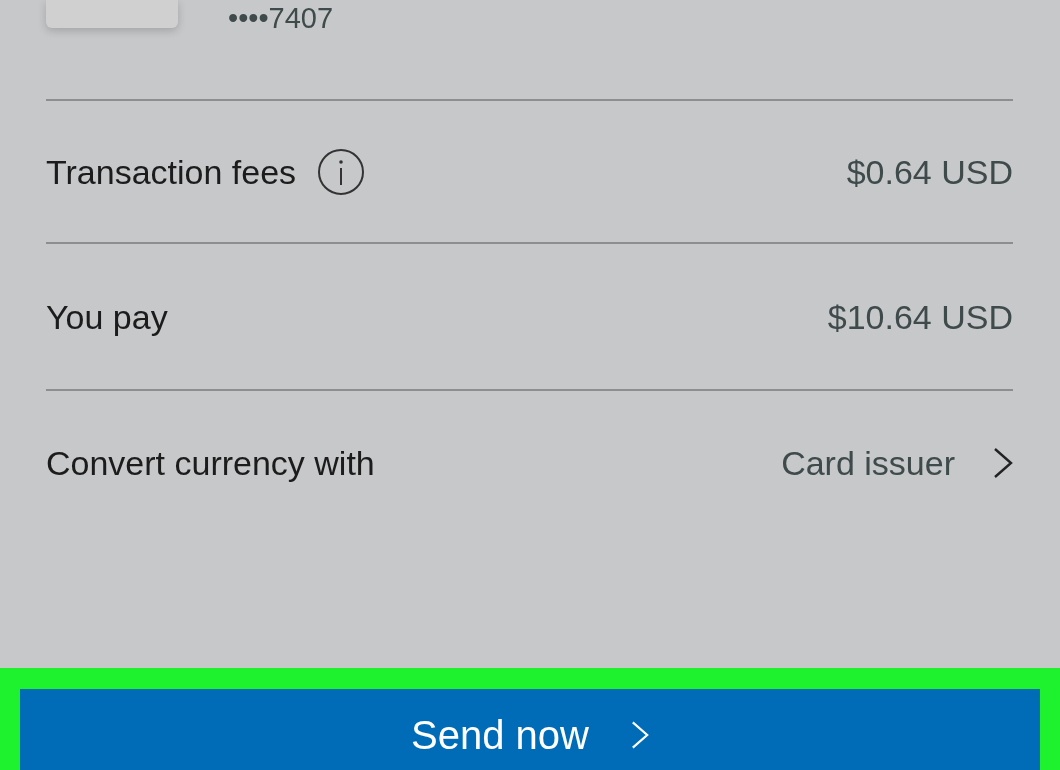 The height and width of the screenshot is (770, 1060). I want to click on row-value: Card issuer, so click(868, 463).